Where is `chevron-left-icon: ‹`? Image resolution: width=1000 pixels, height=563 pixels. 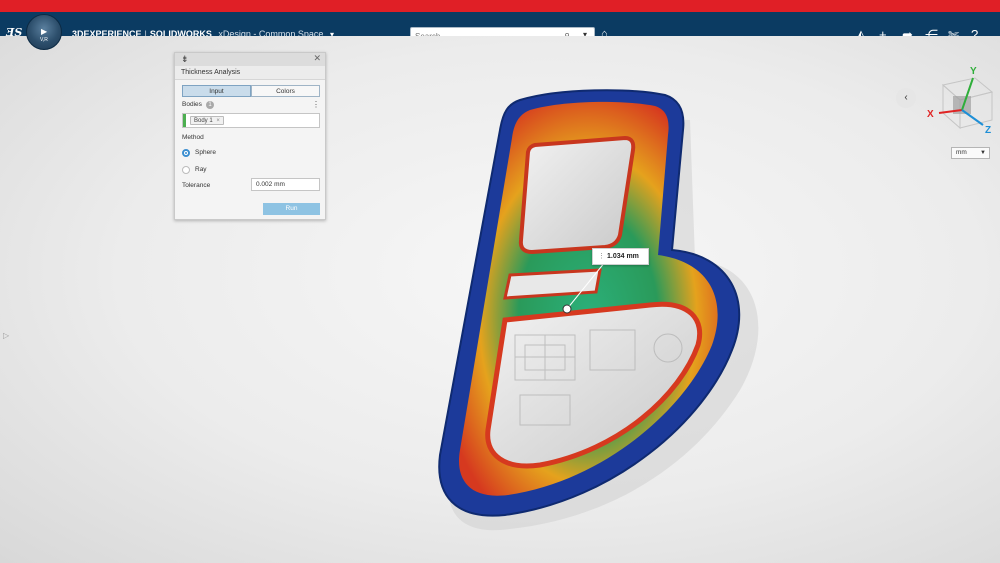 chevron-left-icon: ‹ is located at coordinates (906, 98).